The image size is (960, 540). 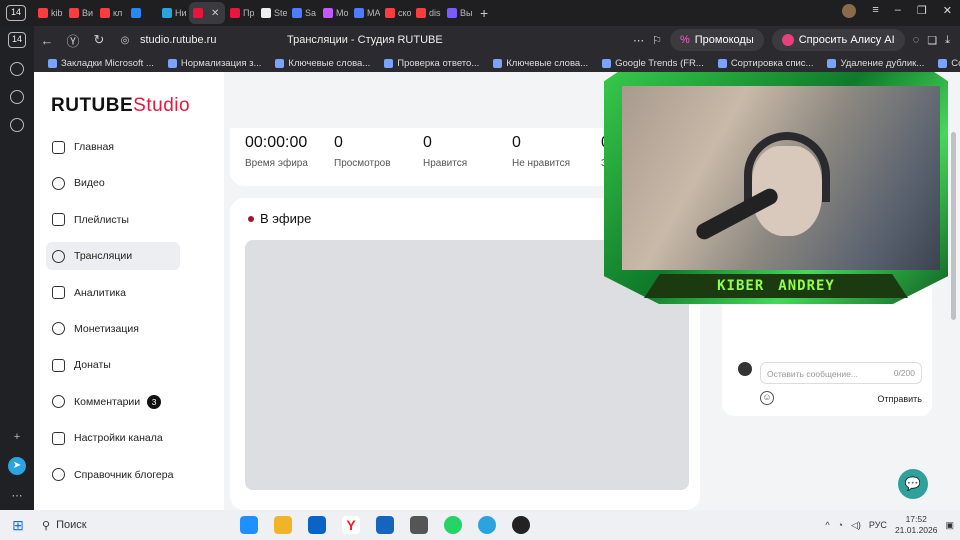 I want to click on telegram-icon: ➤, so click(x=17, y=466).